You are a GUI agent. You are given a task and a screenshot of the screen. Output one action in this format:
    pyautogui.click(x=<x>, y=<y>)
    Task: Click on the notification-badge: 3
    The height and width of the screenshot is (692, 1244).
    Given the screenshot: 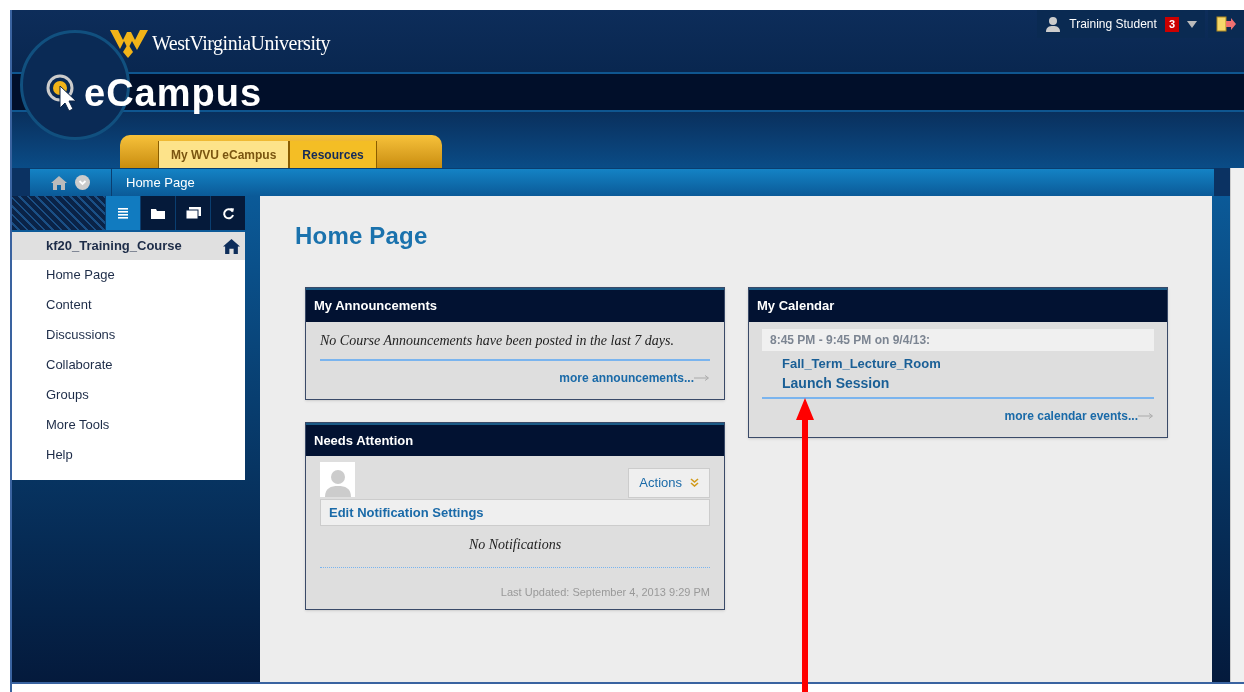 What is the action you would take?
    pyautogui.click(x=1171, y=24)
    